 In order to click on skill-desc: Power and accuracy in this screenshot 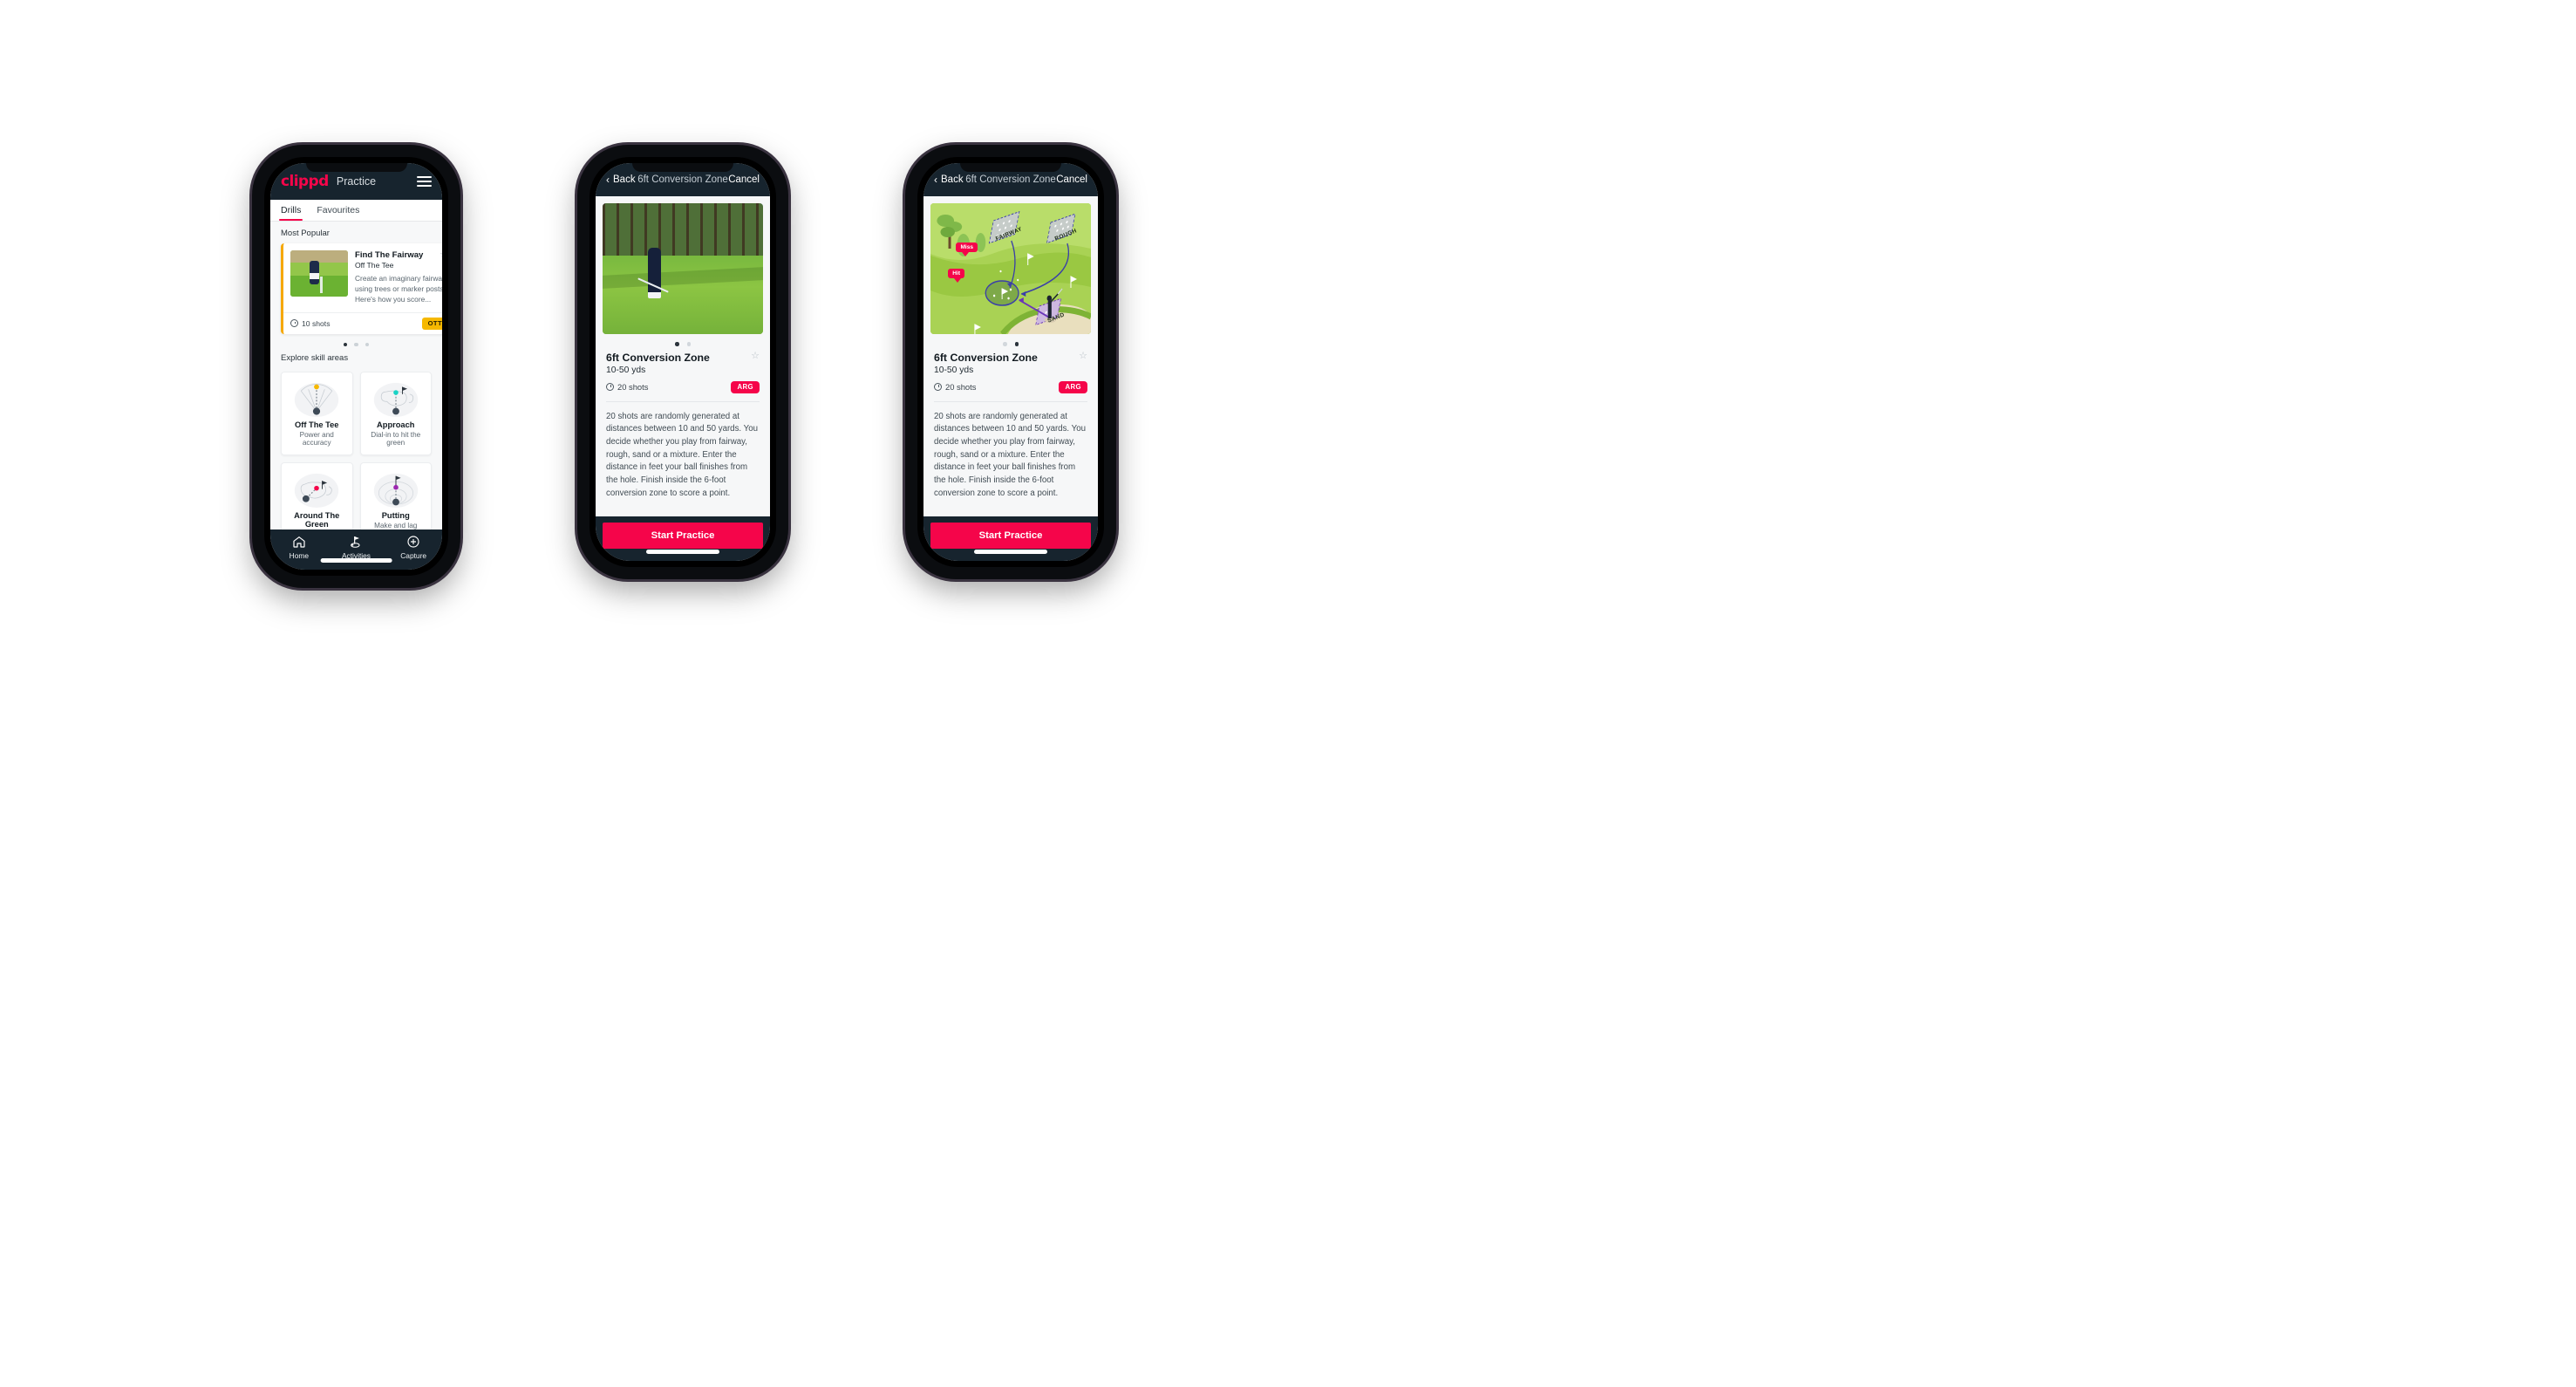, I will do `click(317, 440)`.